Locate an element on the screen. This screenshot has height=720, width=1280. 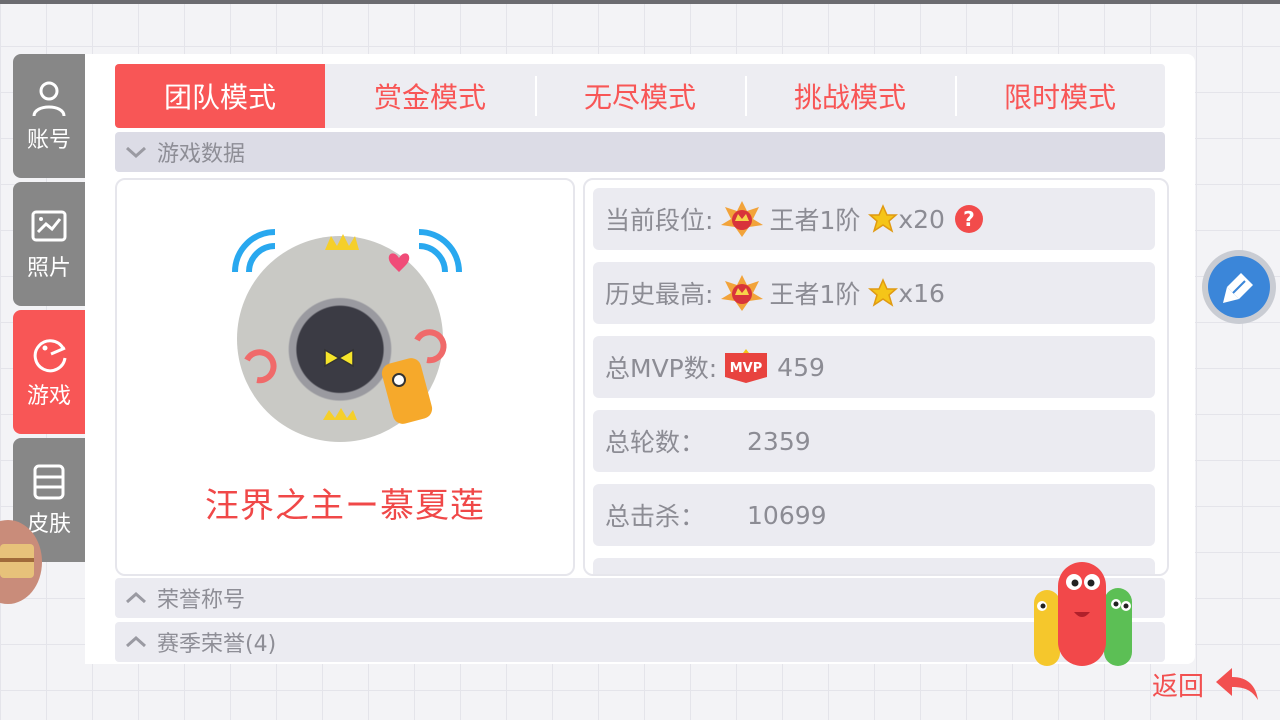
stat-current-rank: 当前段位: 王者1阶 x20 ? is located at coordinates (874, 219).